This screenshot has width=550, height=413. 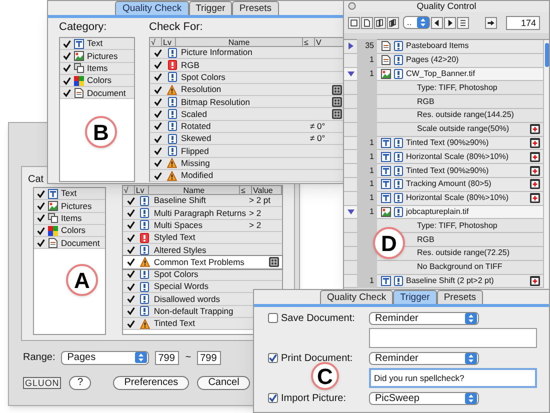 I want to click on result-row: 1 CW_Top_Banner.tif, so click(x=443, y=75).